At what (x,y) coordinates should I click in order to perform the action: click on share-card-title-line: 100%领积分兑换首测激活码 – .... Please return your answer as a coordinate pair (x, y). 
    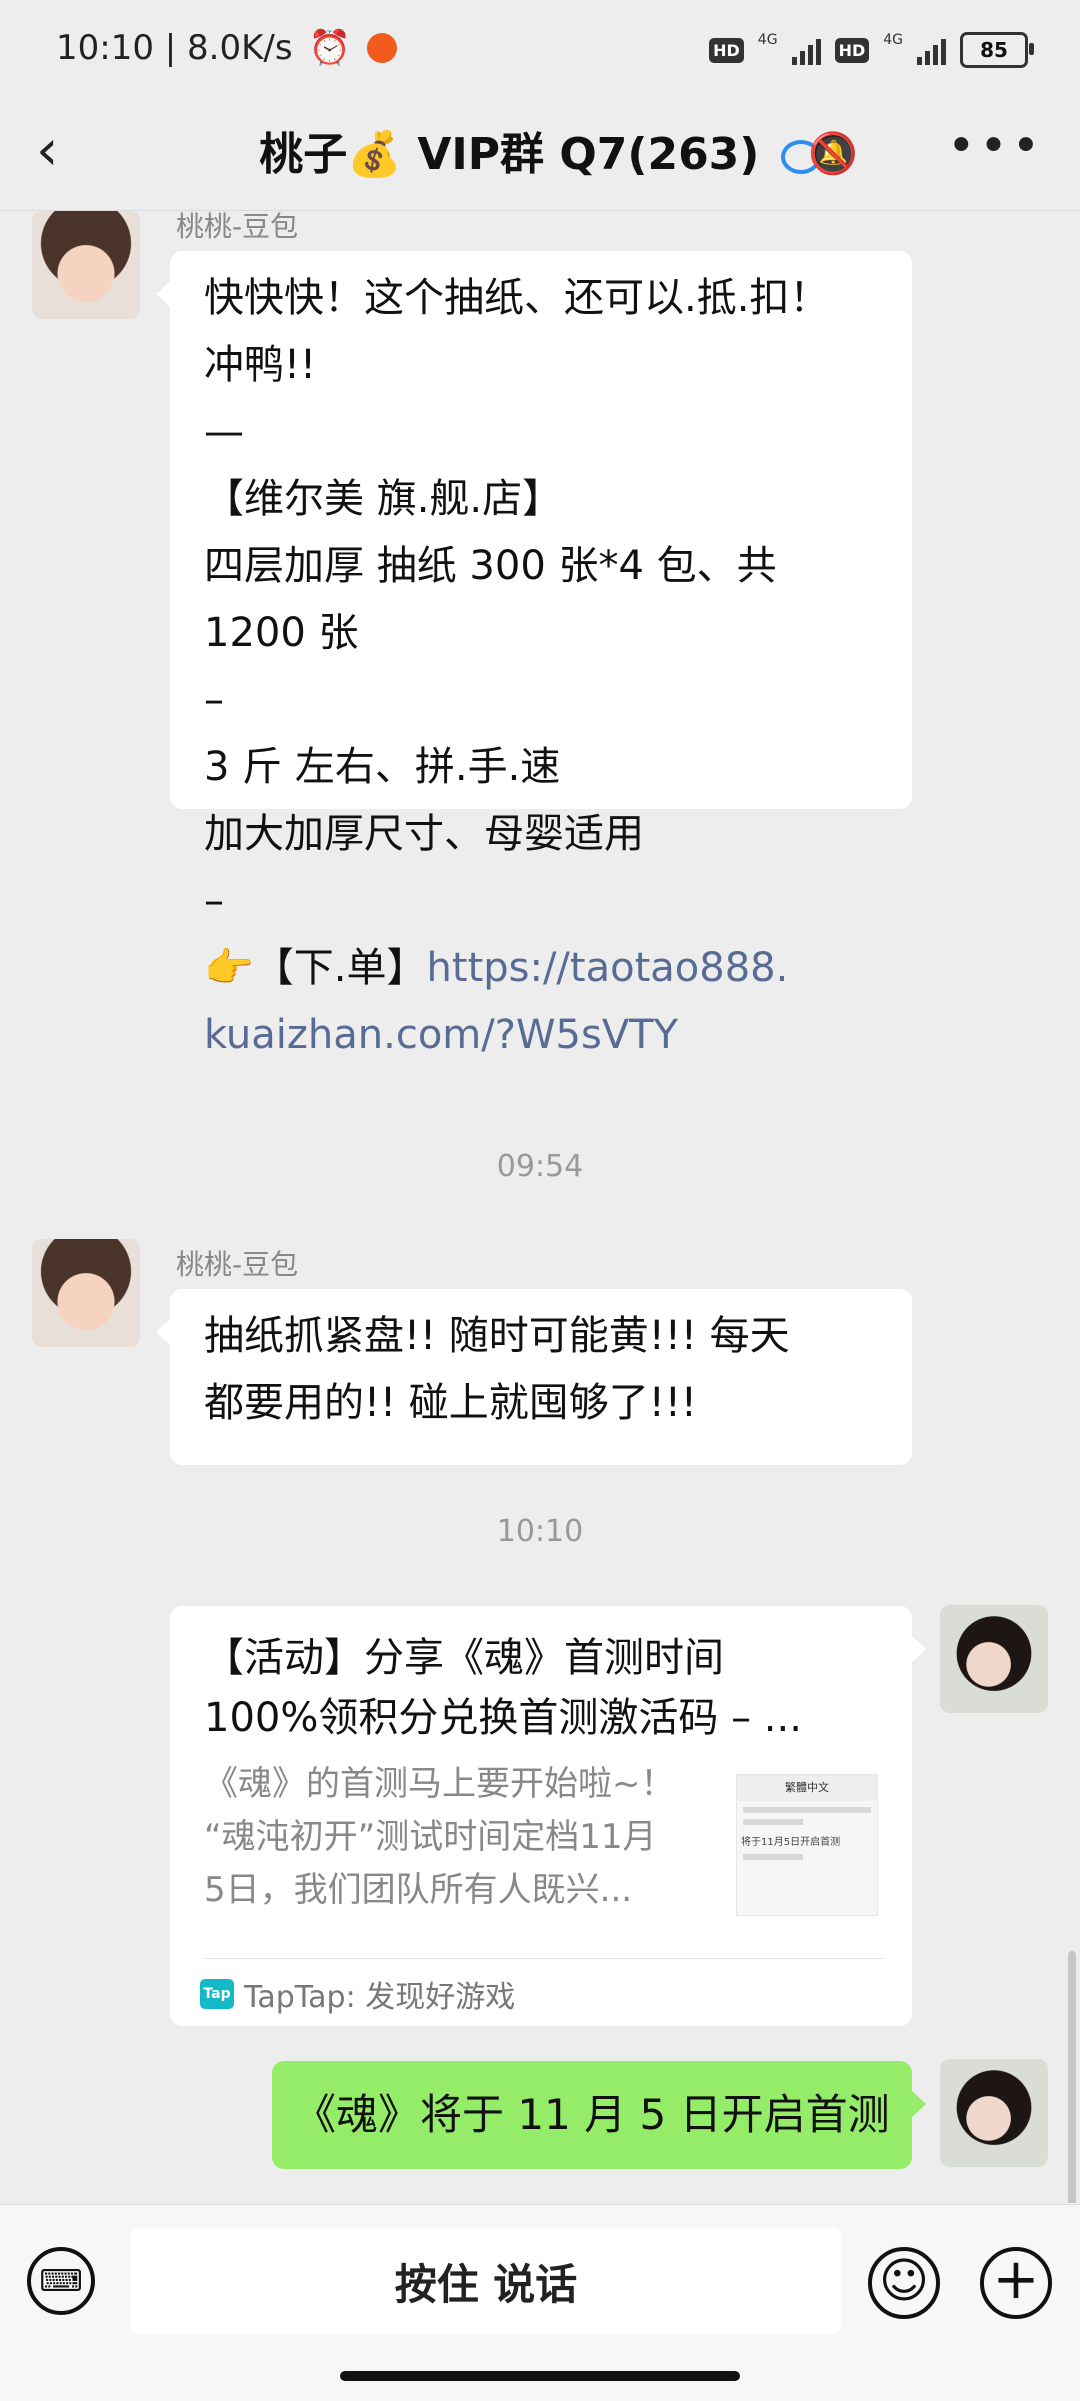
    Looking at the image, I should click on (503, 1718).